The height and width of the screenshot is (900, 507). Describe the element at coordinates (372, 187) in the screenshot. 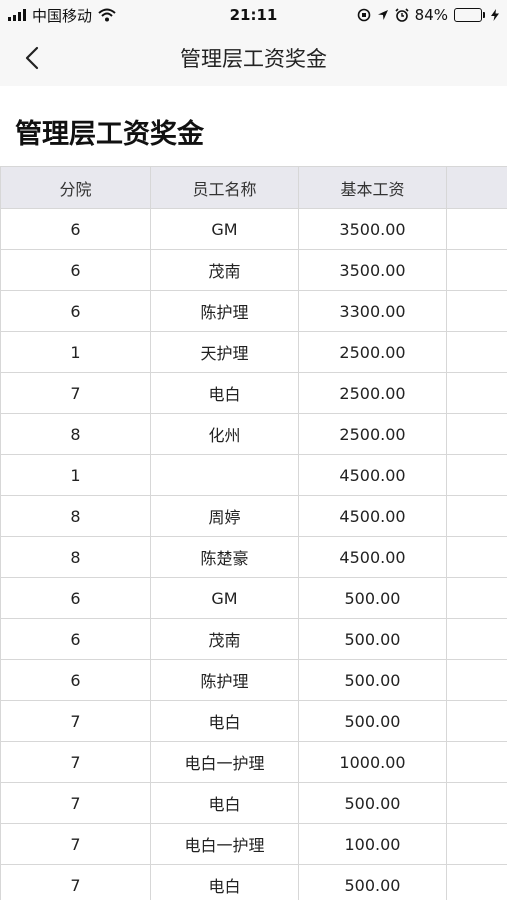

I see `column-header-base-salary: 基本工资` at that location.